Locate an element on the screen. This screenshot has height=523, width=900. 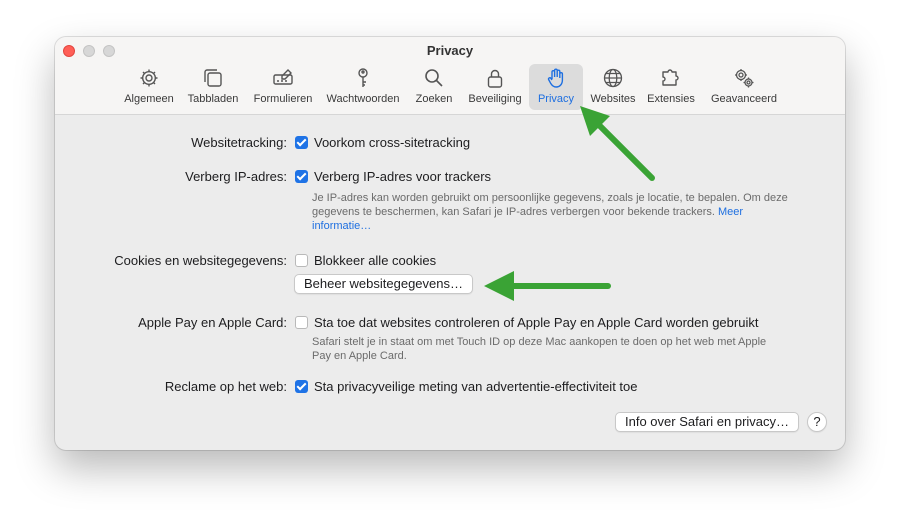
tab-beveiliging: Beveiliging is located at coordinates (495, 87).